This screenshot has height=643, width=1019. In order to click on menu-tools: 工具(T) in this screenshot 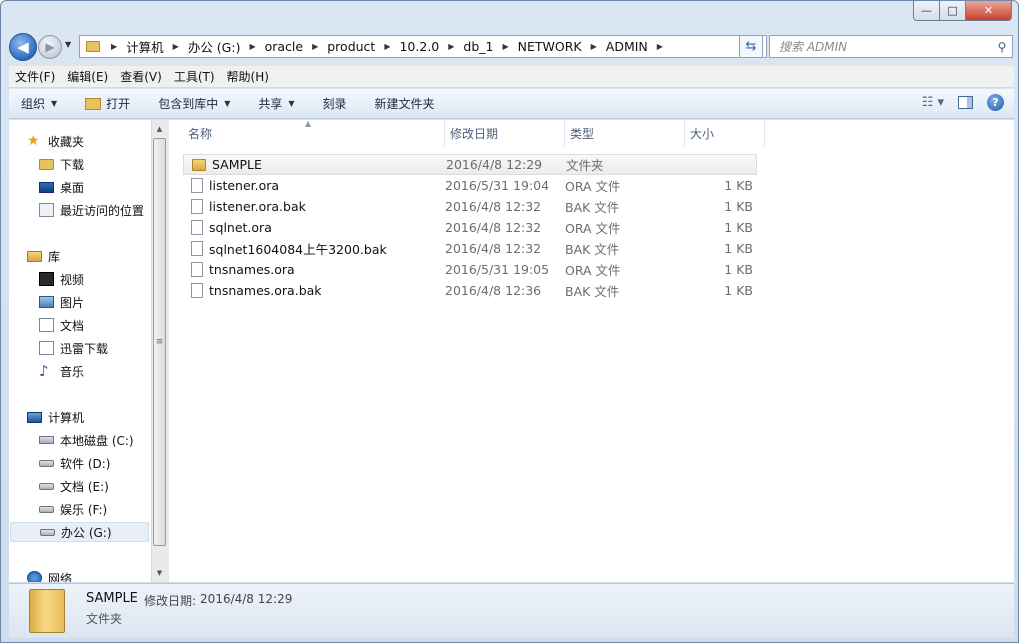, I will do `click(194, 76)`.